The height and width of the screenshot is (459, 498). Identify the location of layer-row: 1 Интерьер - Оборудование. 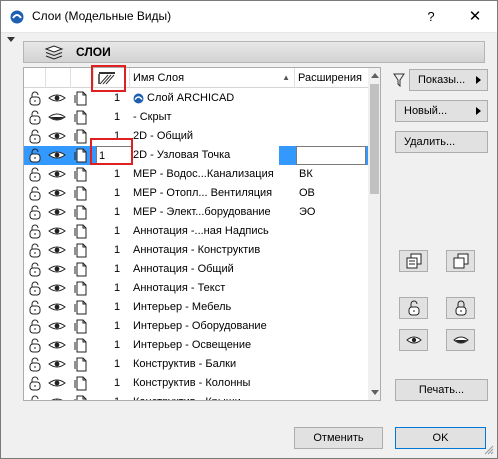
(196, 326).